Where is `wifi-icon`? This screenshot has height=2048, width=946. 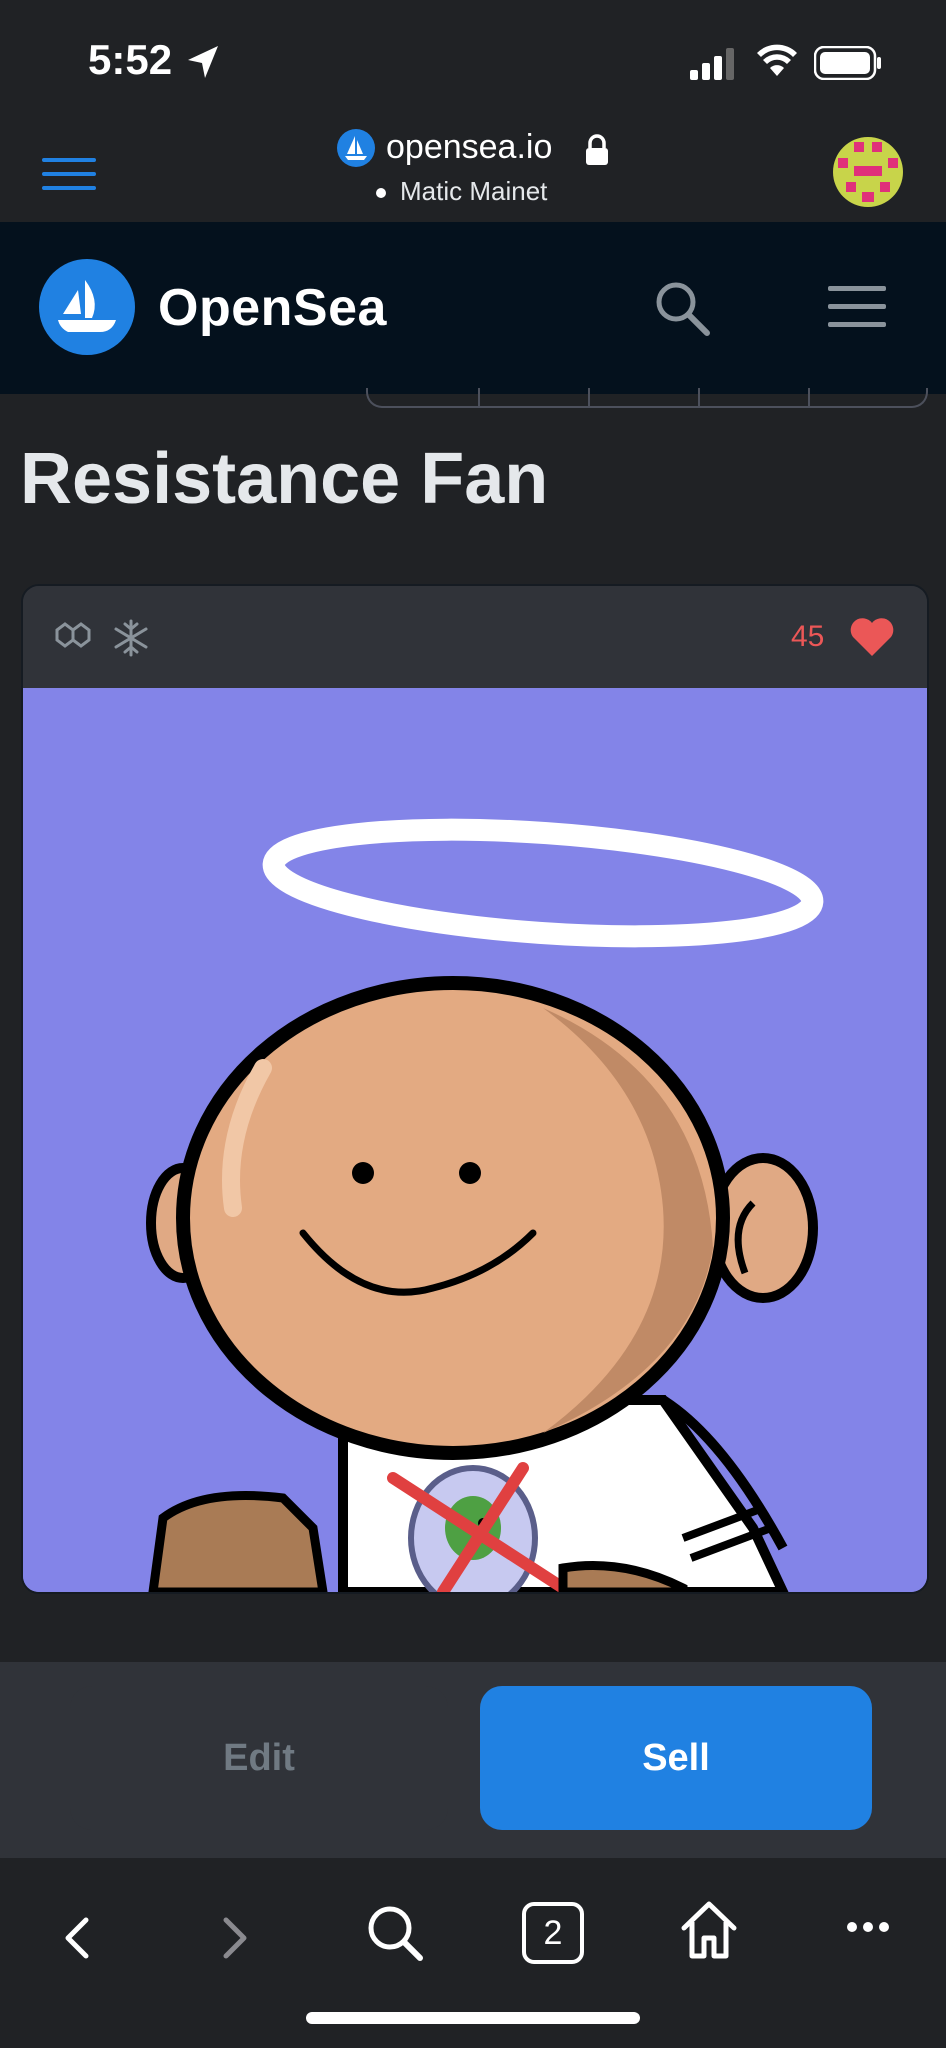
wifi-icon is located at coordinates (777, 60).